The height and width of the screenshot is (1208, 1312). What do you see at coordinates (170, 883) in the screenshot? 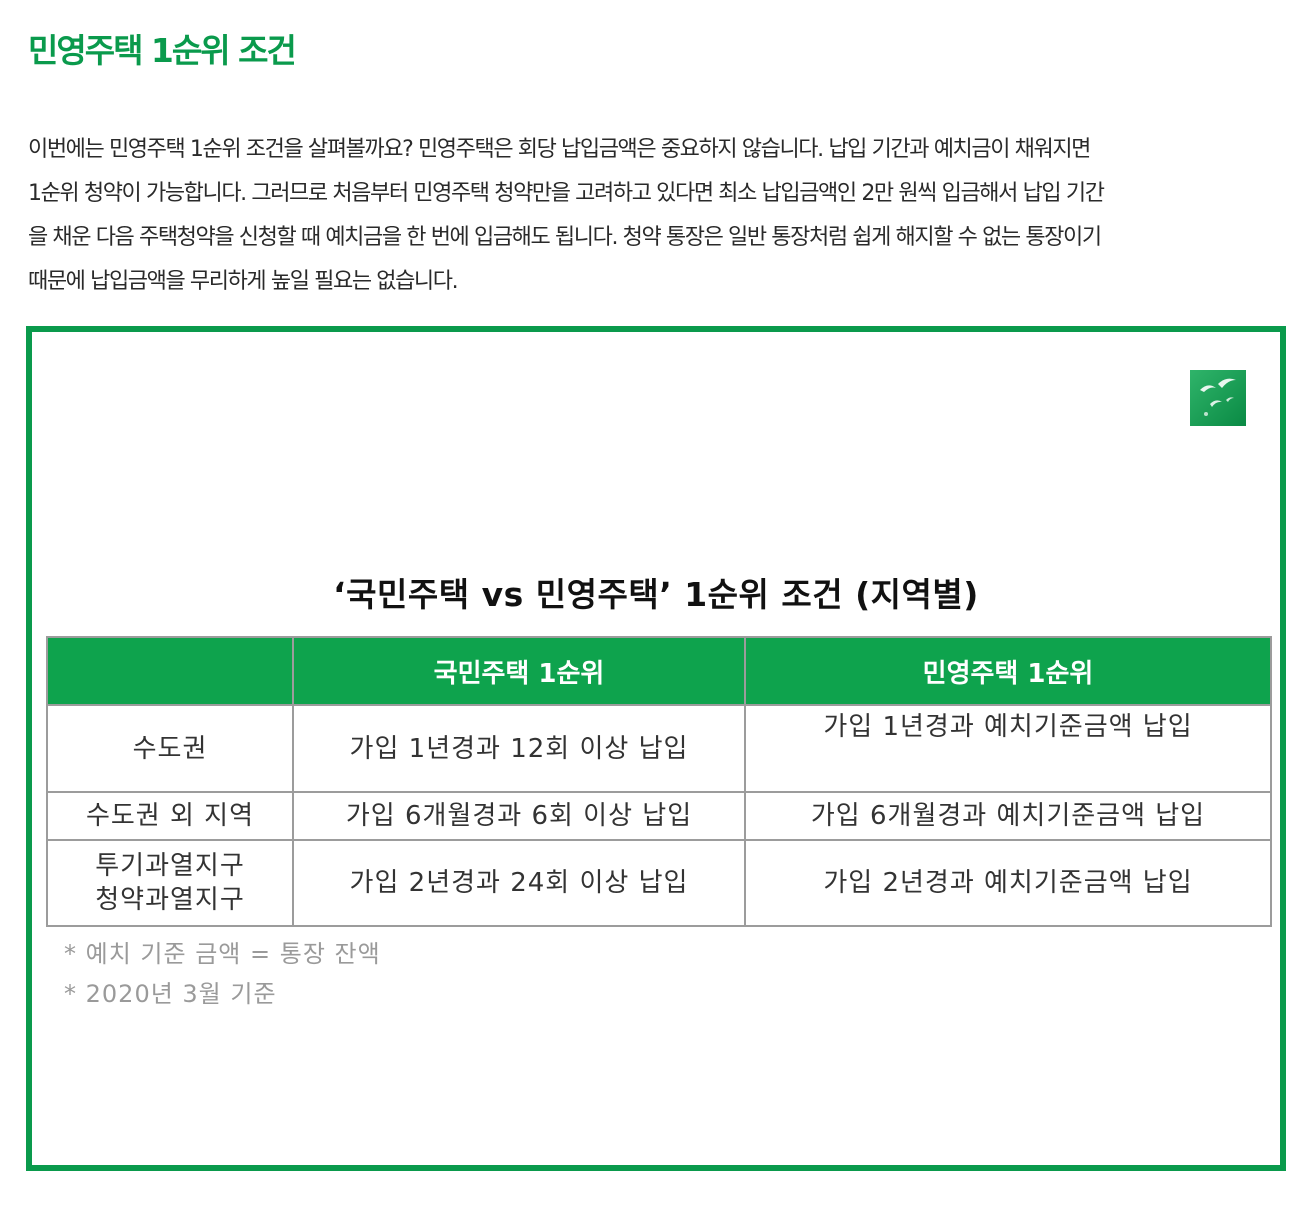
I see `region-cell: 투기과열지구 청약과열지구` at bounding box center [170, 883].